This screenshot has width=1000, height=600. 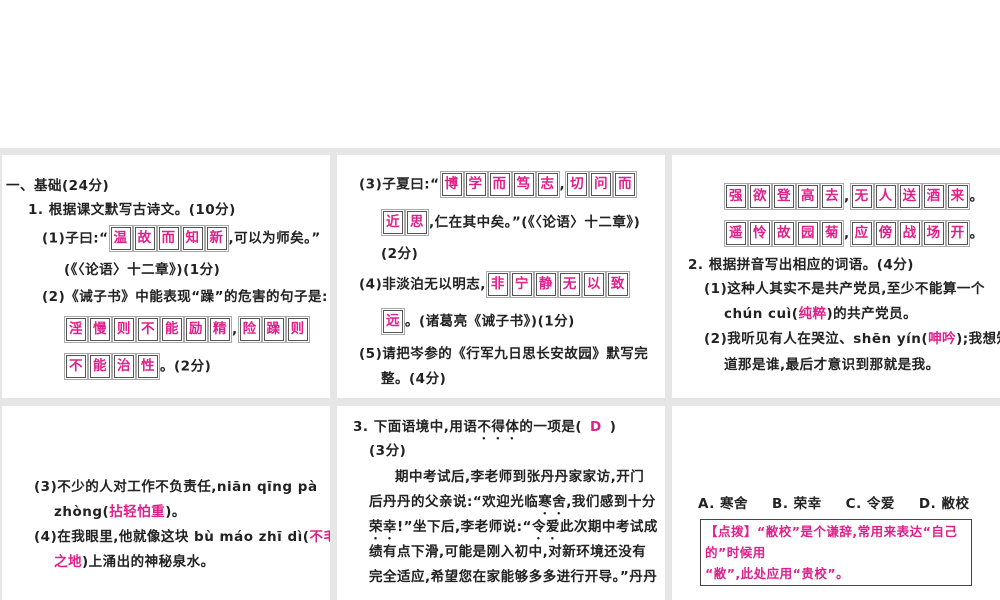 I want to click on text: 。(诸葛亮《诫子书》)(1分), so click(x=490, y=321).